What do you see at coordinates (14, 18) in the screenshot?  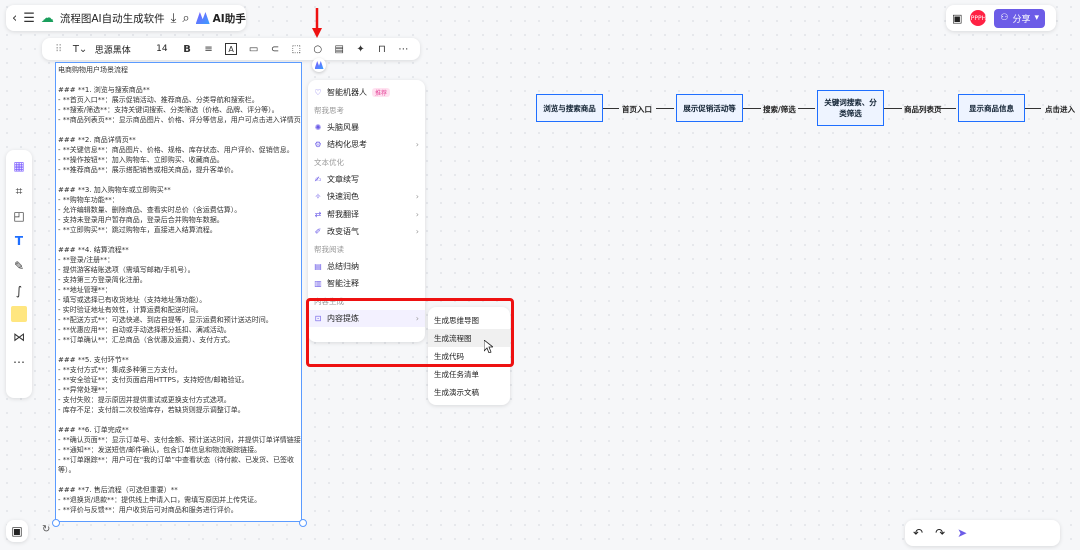 I see `back-icon: ‹` at bounding box center [14, 18].